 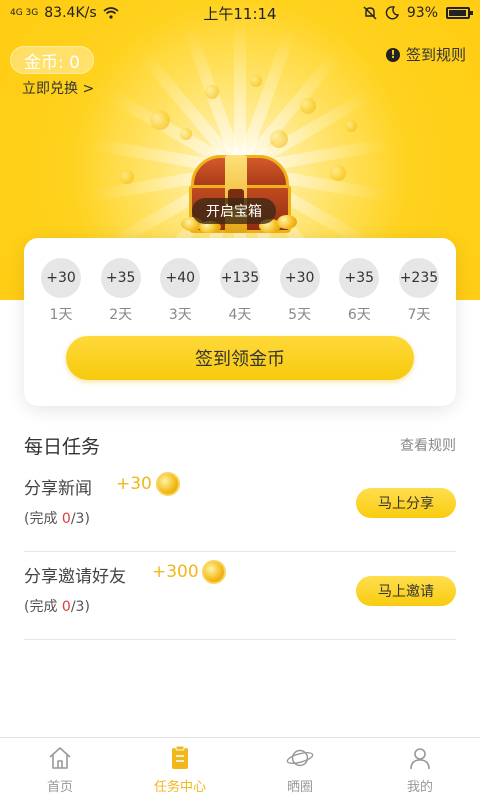 I want to click on share-now-button: 马上分享, so click(x=406, y=503).